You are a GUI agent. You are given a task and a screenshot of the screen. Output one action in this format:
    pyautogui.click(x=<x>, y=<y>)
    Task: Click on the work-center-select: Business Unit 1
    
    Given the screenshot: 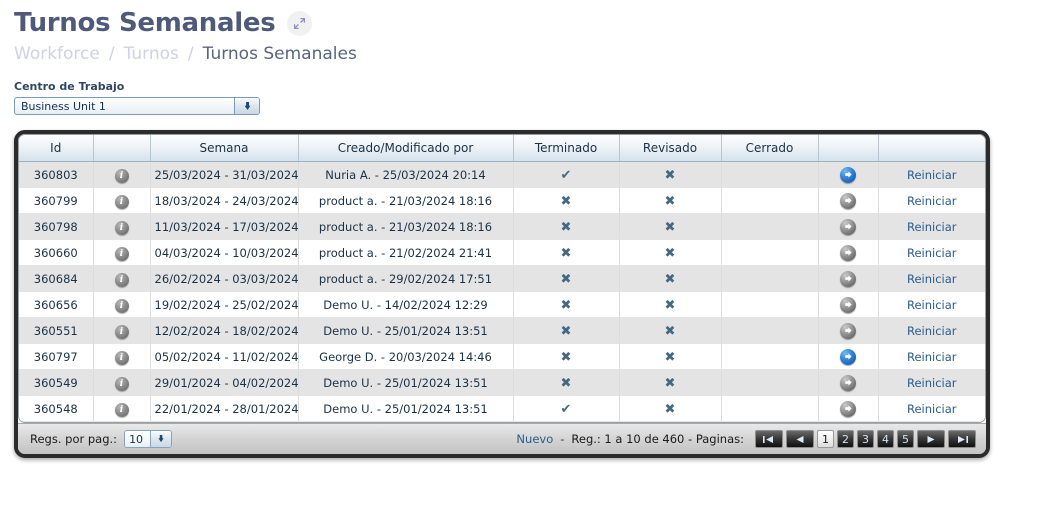 What is the action you would take?
    pyautogui.click(x=137, y=106)
    